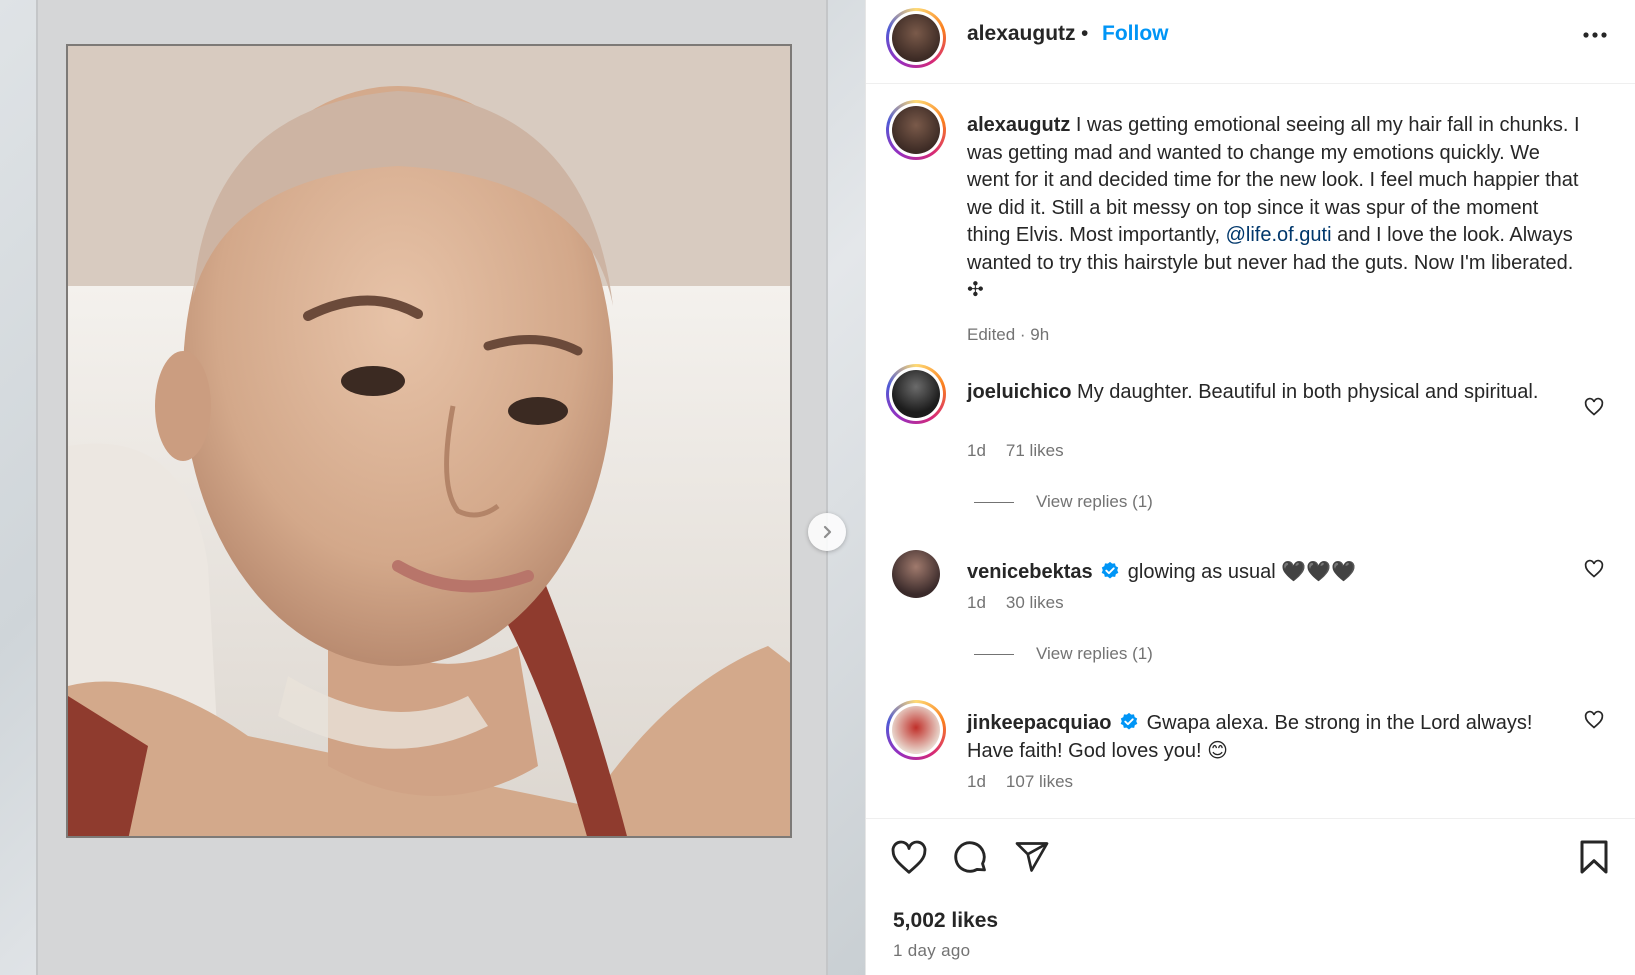  I want to click on more-options-icon, so click(1595, 35).